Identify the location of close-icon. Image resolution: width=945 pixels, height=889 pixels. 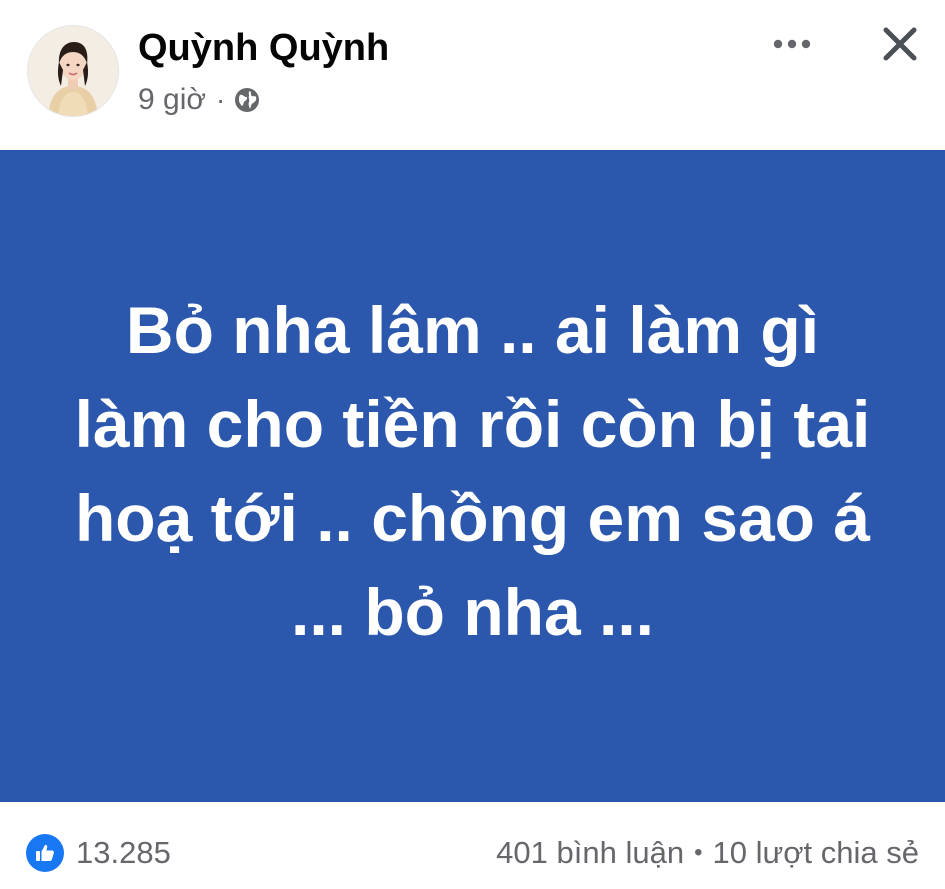
(900, 44).